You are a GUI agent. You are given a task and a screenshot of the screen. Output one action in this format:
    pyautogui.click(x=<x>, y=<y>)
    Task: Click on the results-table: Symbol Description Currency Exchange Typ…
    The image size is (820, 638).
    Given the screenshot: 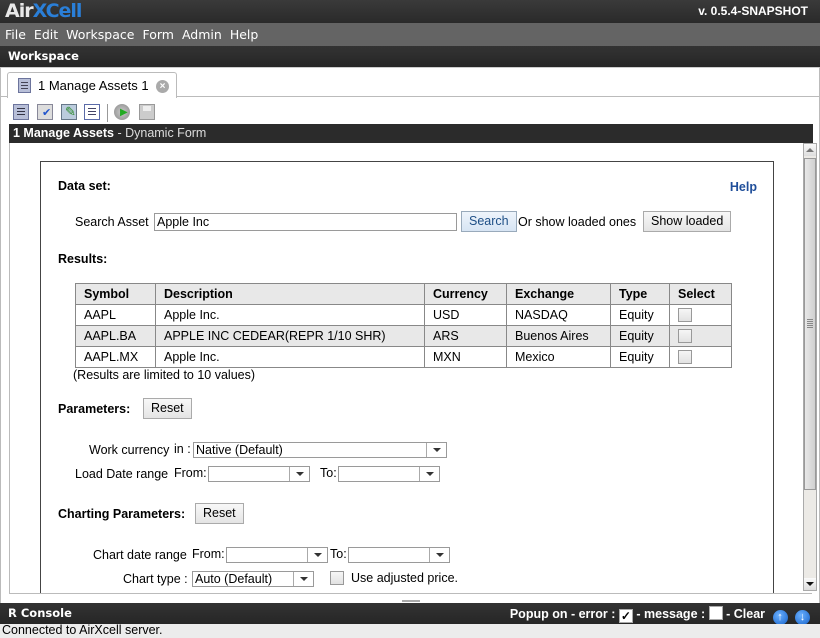 What is the action you would take?
    pyautogui.click(x=403, y=325)
    